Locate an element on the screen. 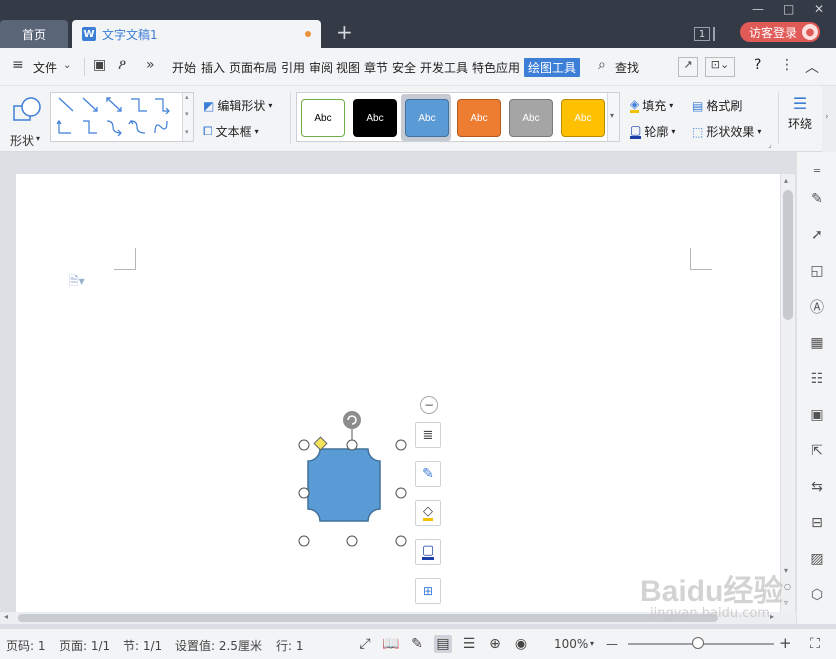 Image resolution: width=836 pixels, height=659 pixels. tab-developer: 开发工具 is located at coordinates (444, 67).